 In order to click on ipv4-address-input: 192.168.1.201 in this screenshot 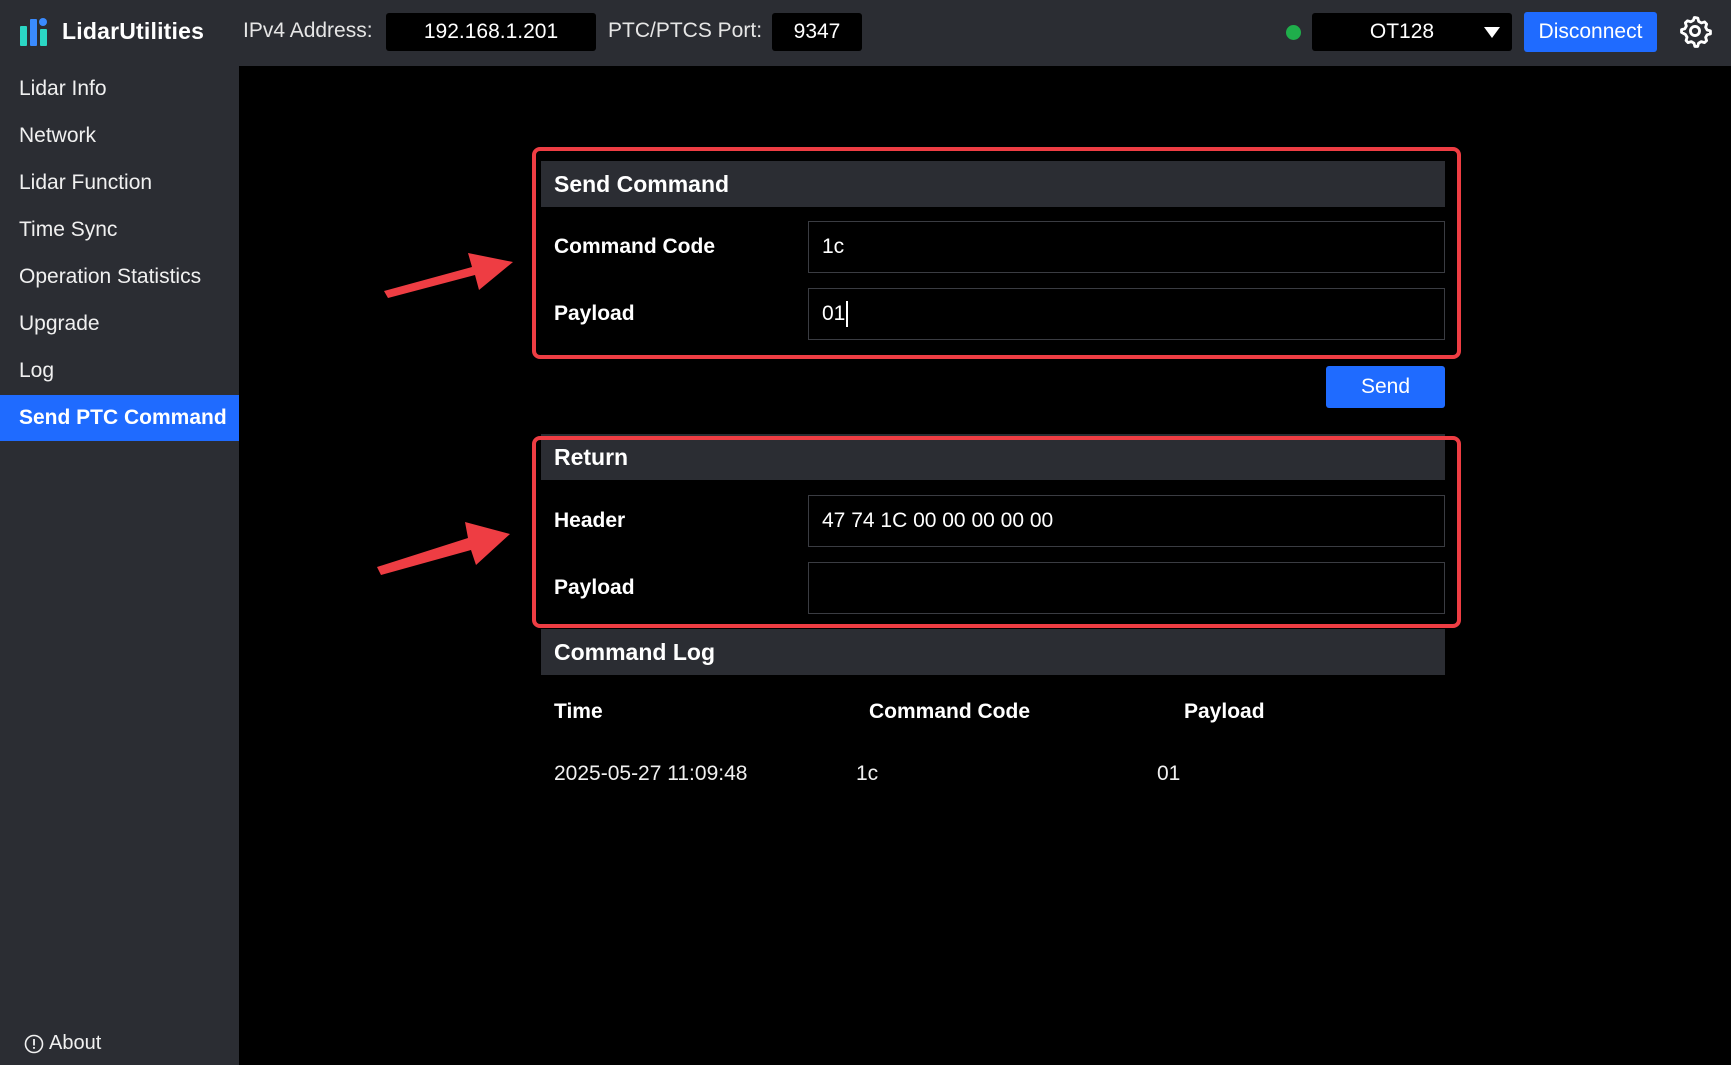, I will do `click(491, 32)`.